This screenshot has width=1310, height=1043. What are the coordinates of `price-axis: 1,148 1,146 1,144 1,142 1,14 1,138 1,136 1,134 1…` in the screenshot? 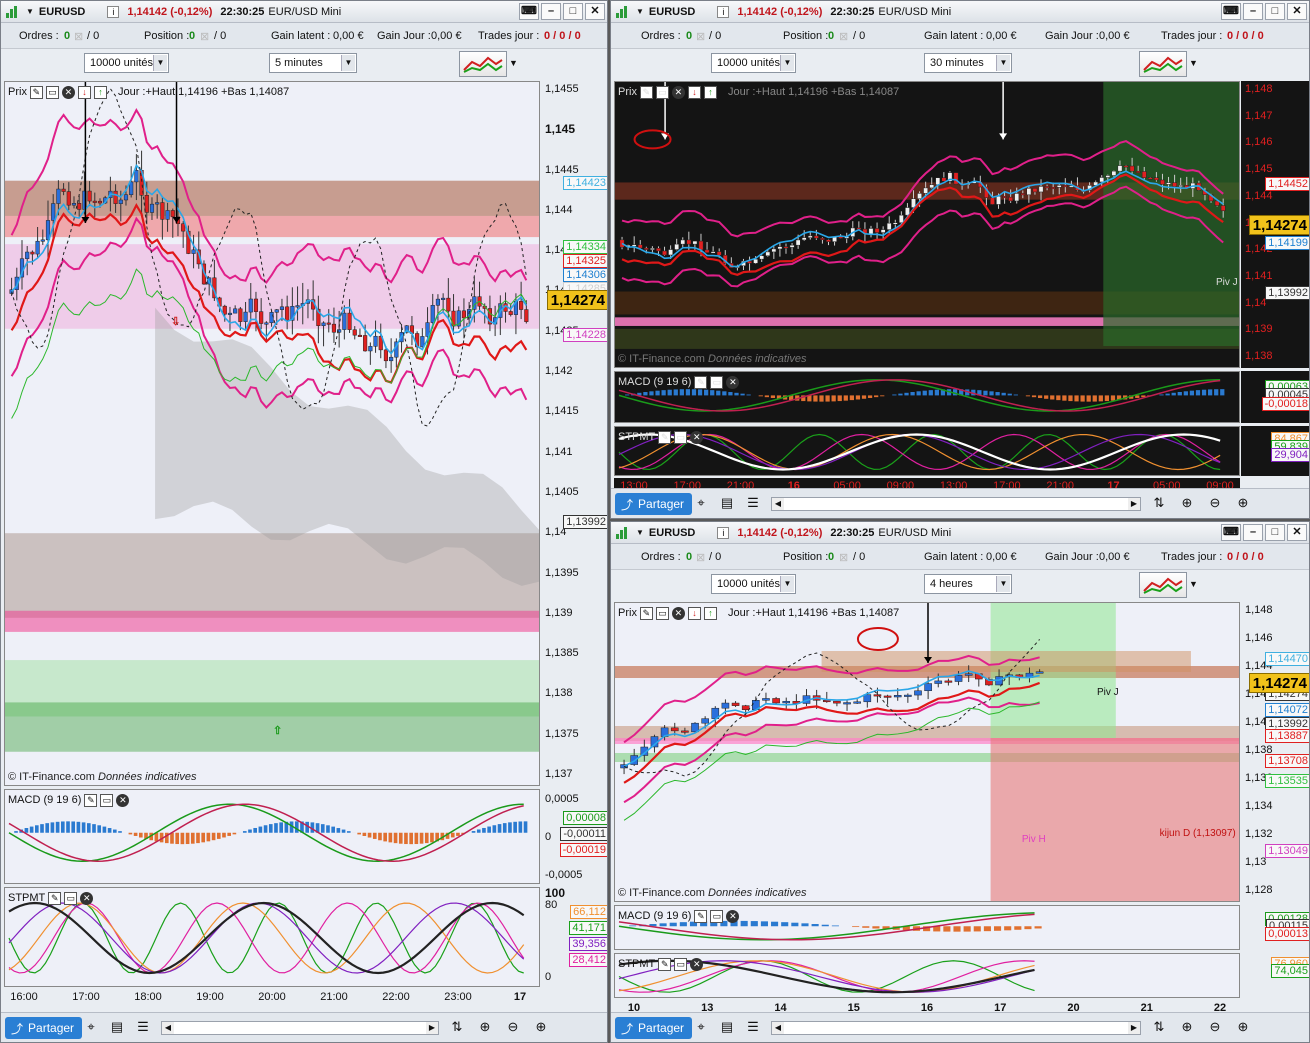 It's located at (1275, 752).